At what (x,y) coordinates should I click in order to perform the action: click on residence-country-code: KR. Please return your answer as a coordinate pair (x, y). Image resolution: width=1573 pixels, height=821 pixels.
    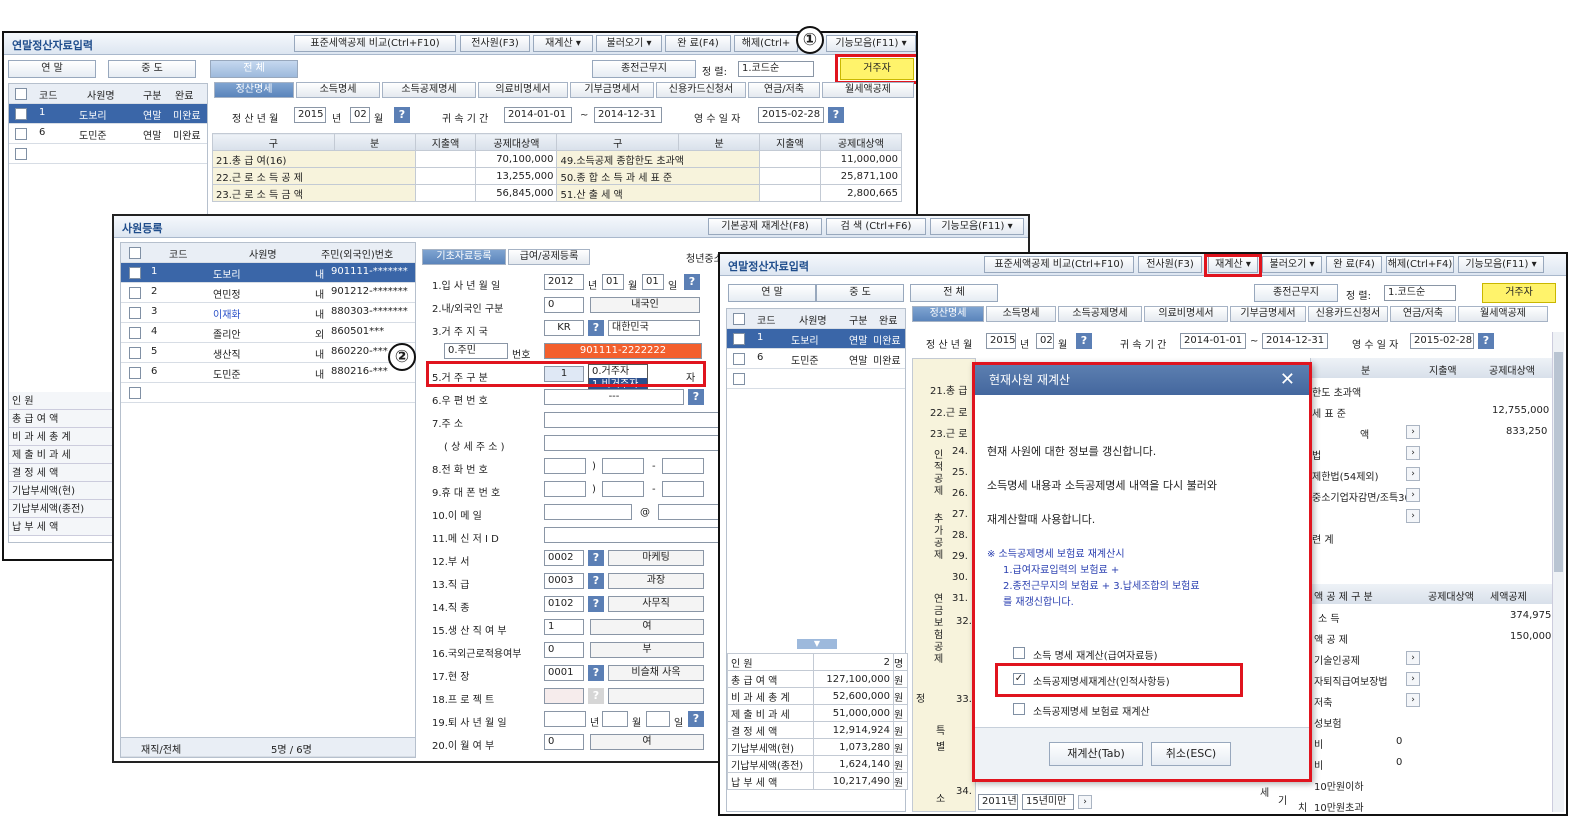
    Looking at the image, I should click on (564, 328).